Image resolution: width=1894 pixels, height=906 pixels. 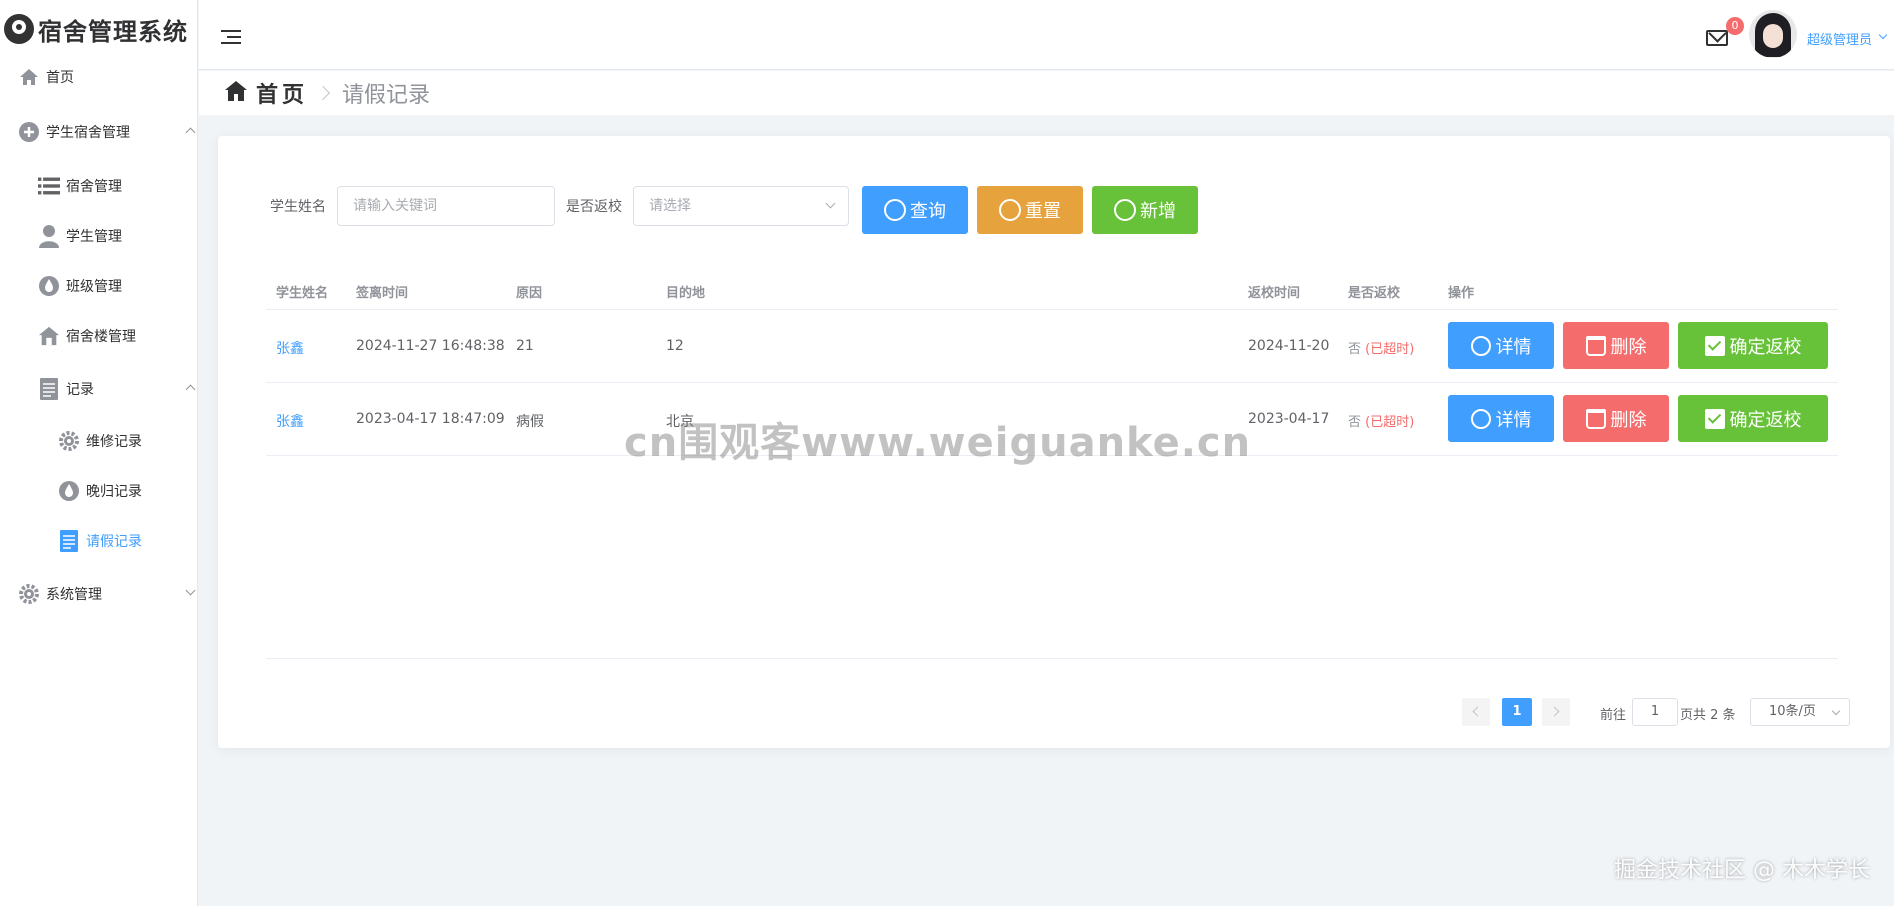 What do you see at coordinates (1513, 420) in the screenshot?
I see `detail-button-label: 详情` at bounding box center [1513, 420].